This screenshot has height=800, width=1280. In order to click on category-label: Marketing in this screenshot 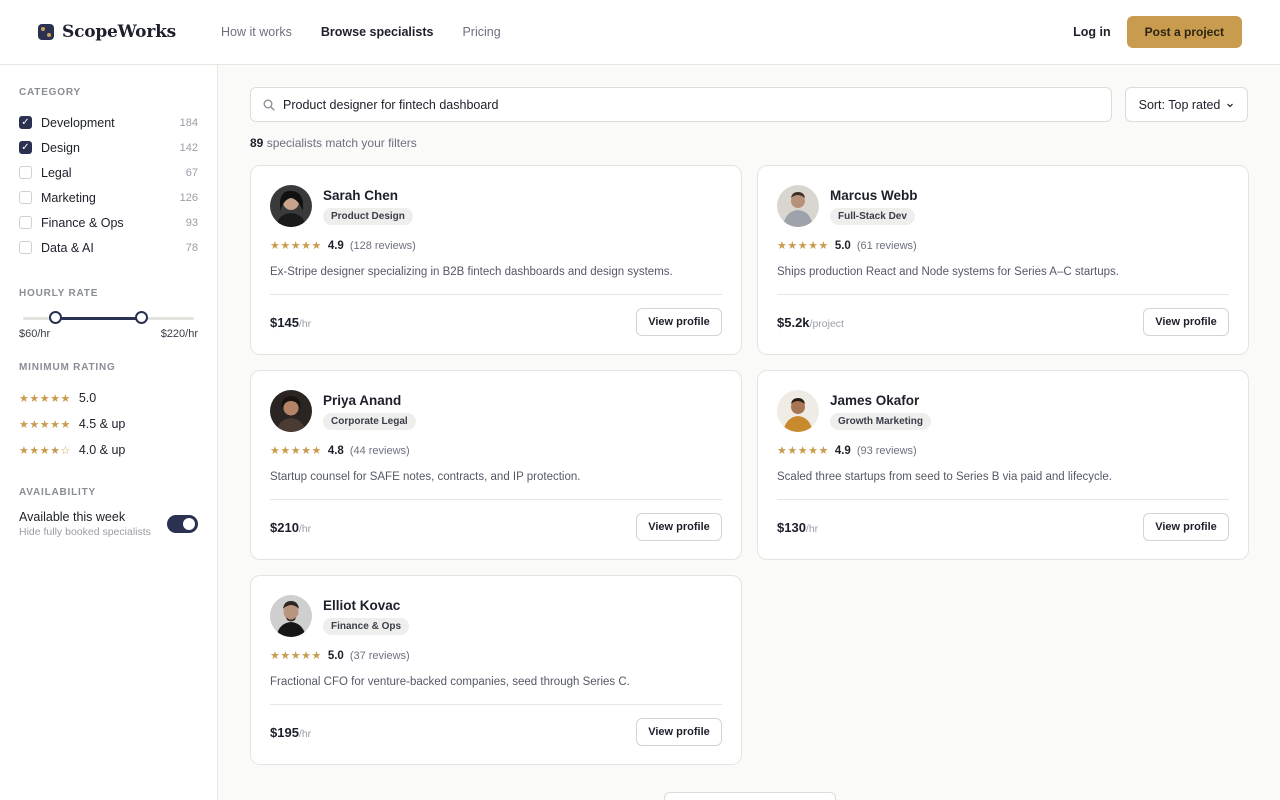, I will do `click(68, 197)`.